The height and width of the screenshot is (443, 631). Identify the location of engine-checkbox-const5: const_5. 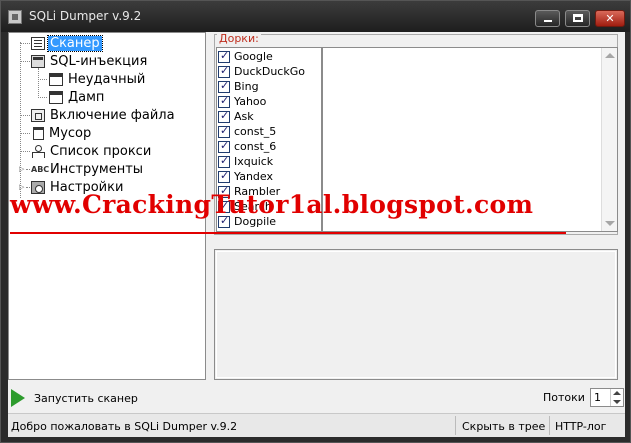
(247, 131).